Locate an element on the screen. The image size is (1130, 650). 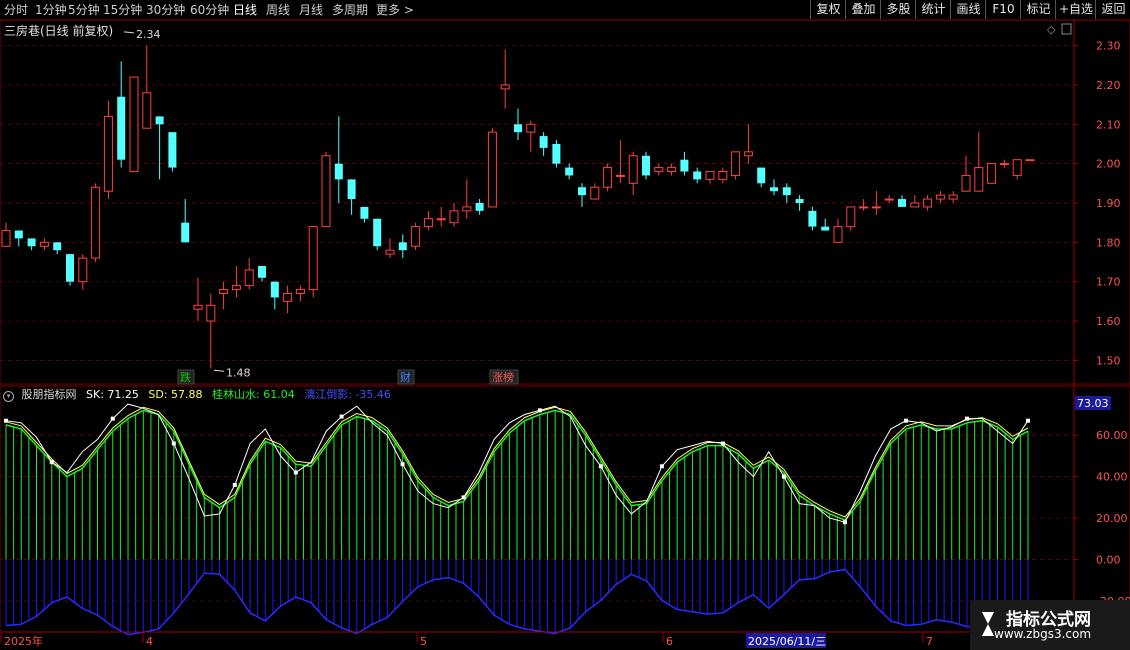
price-tick-label: 1.60 is located at coordinates (1108, 321).